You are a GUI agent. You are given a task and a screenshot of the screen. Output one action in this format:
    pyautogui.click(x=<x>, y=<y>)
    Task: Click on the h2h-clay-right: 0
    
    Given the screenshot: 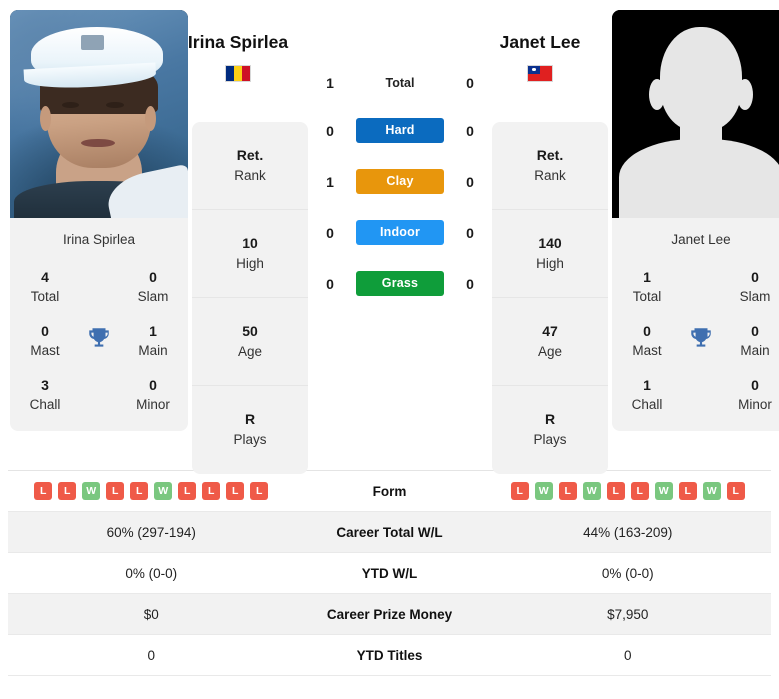 What is the action you would take?
    pyautogui.click(x=470, y=181)
    